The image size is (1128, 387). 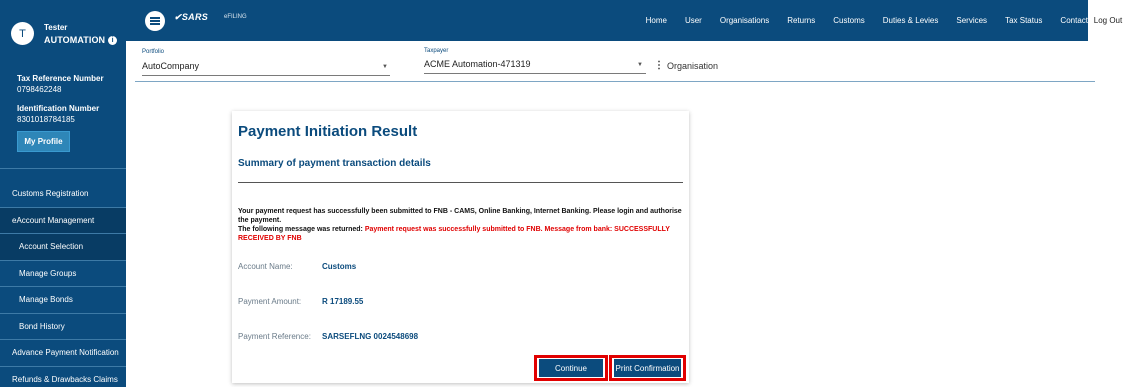 What do you see at coordinates (63, 353) in the screenshot?
I see `sidebar-item-advance-payment-notification: Advance Payment Notification` at bounding box center [63, 353].